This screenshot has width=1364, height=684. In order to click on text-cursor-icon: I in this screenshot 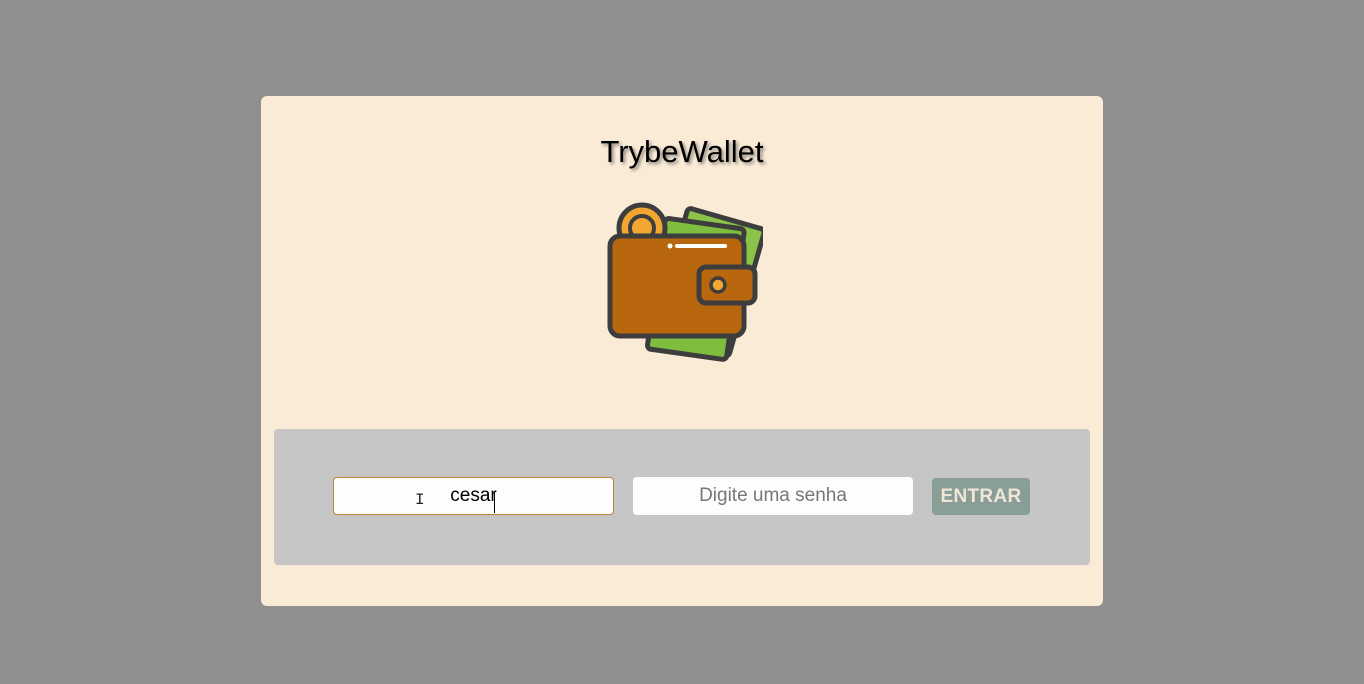, I will do `click(420, 500)`.